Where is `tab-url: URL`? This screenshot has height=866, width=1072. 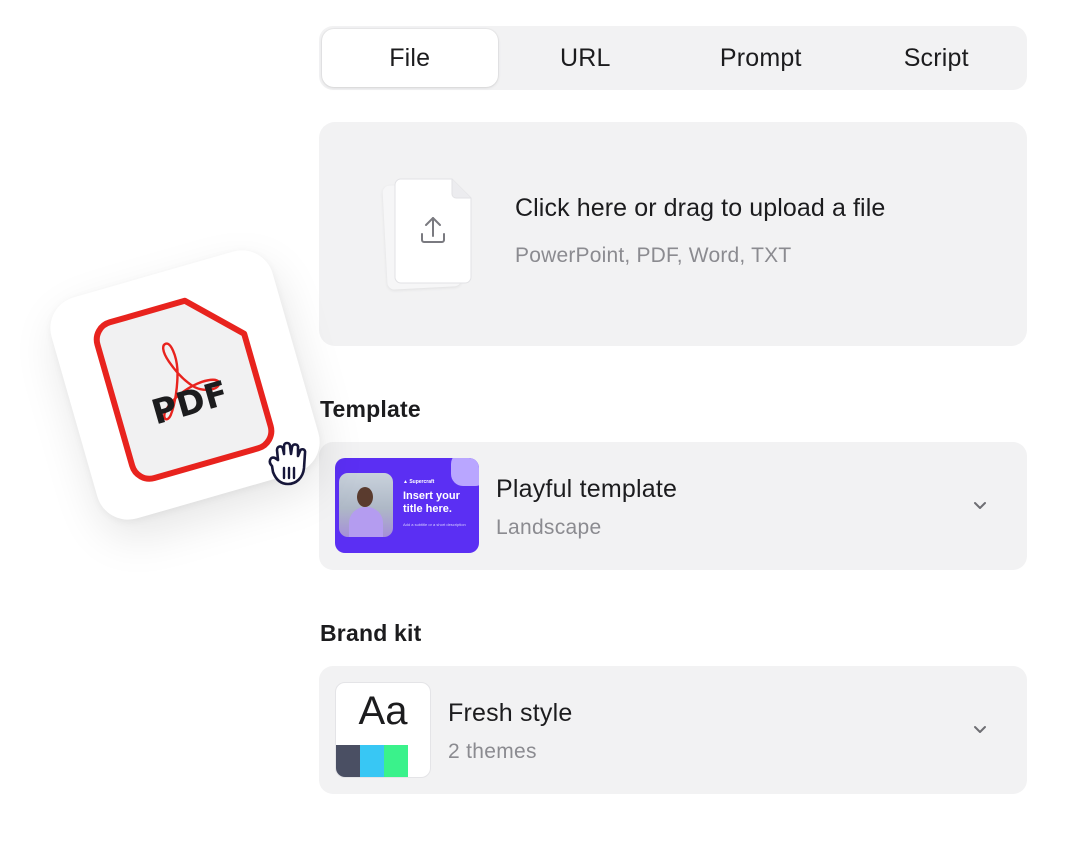 tab-url: URL is located at coordinates (586, 58).